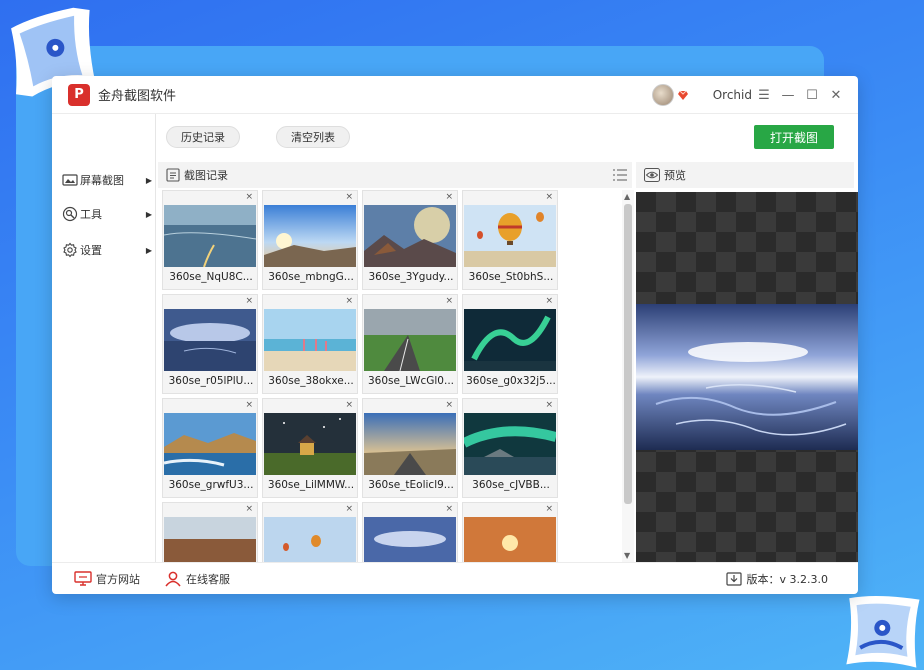 The image size is (924, 670). Describe the element at coordinates (206, 175) in the screenshot. I see `records-header-label: 截图记录` at that location.